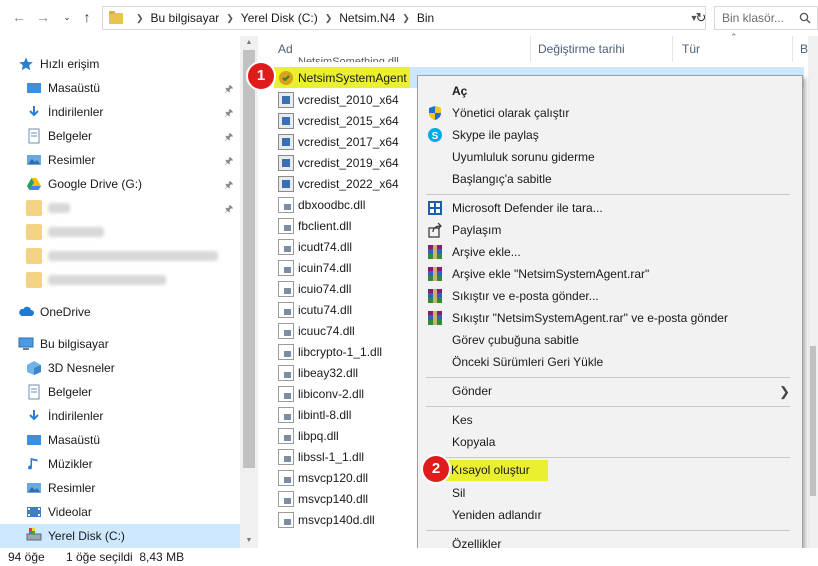 The image size is (818, 566). I want to click on documents-icon, so click(34, 392).